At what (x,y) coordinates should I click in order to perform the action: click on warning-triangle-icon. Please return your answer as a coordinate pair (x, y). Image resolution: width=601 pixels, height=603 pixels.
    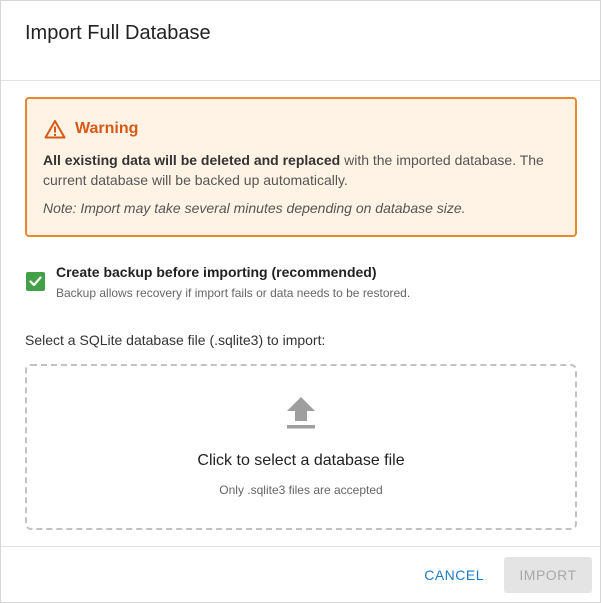
    Looking at the image, I should click on (55, 129).